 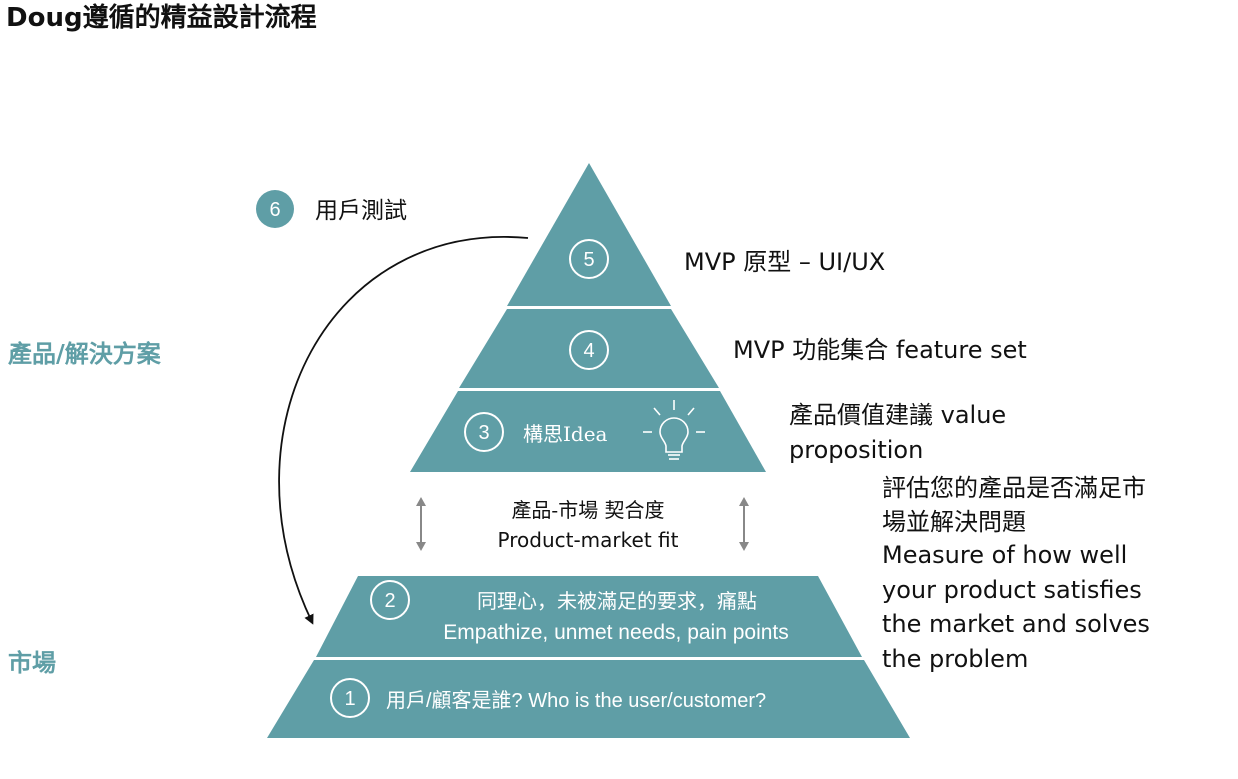 I want to click on side-label-product: 產品/解決方案, so click(x=84, y=353).